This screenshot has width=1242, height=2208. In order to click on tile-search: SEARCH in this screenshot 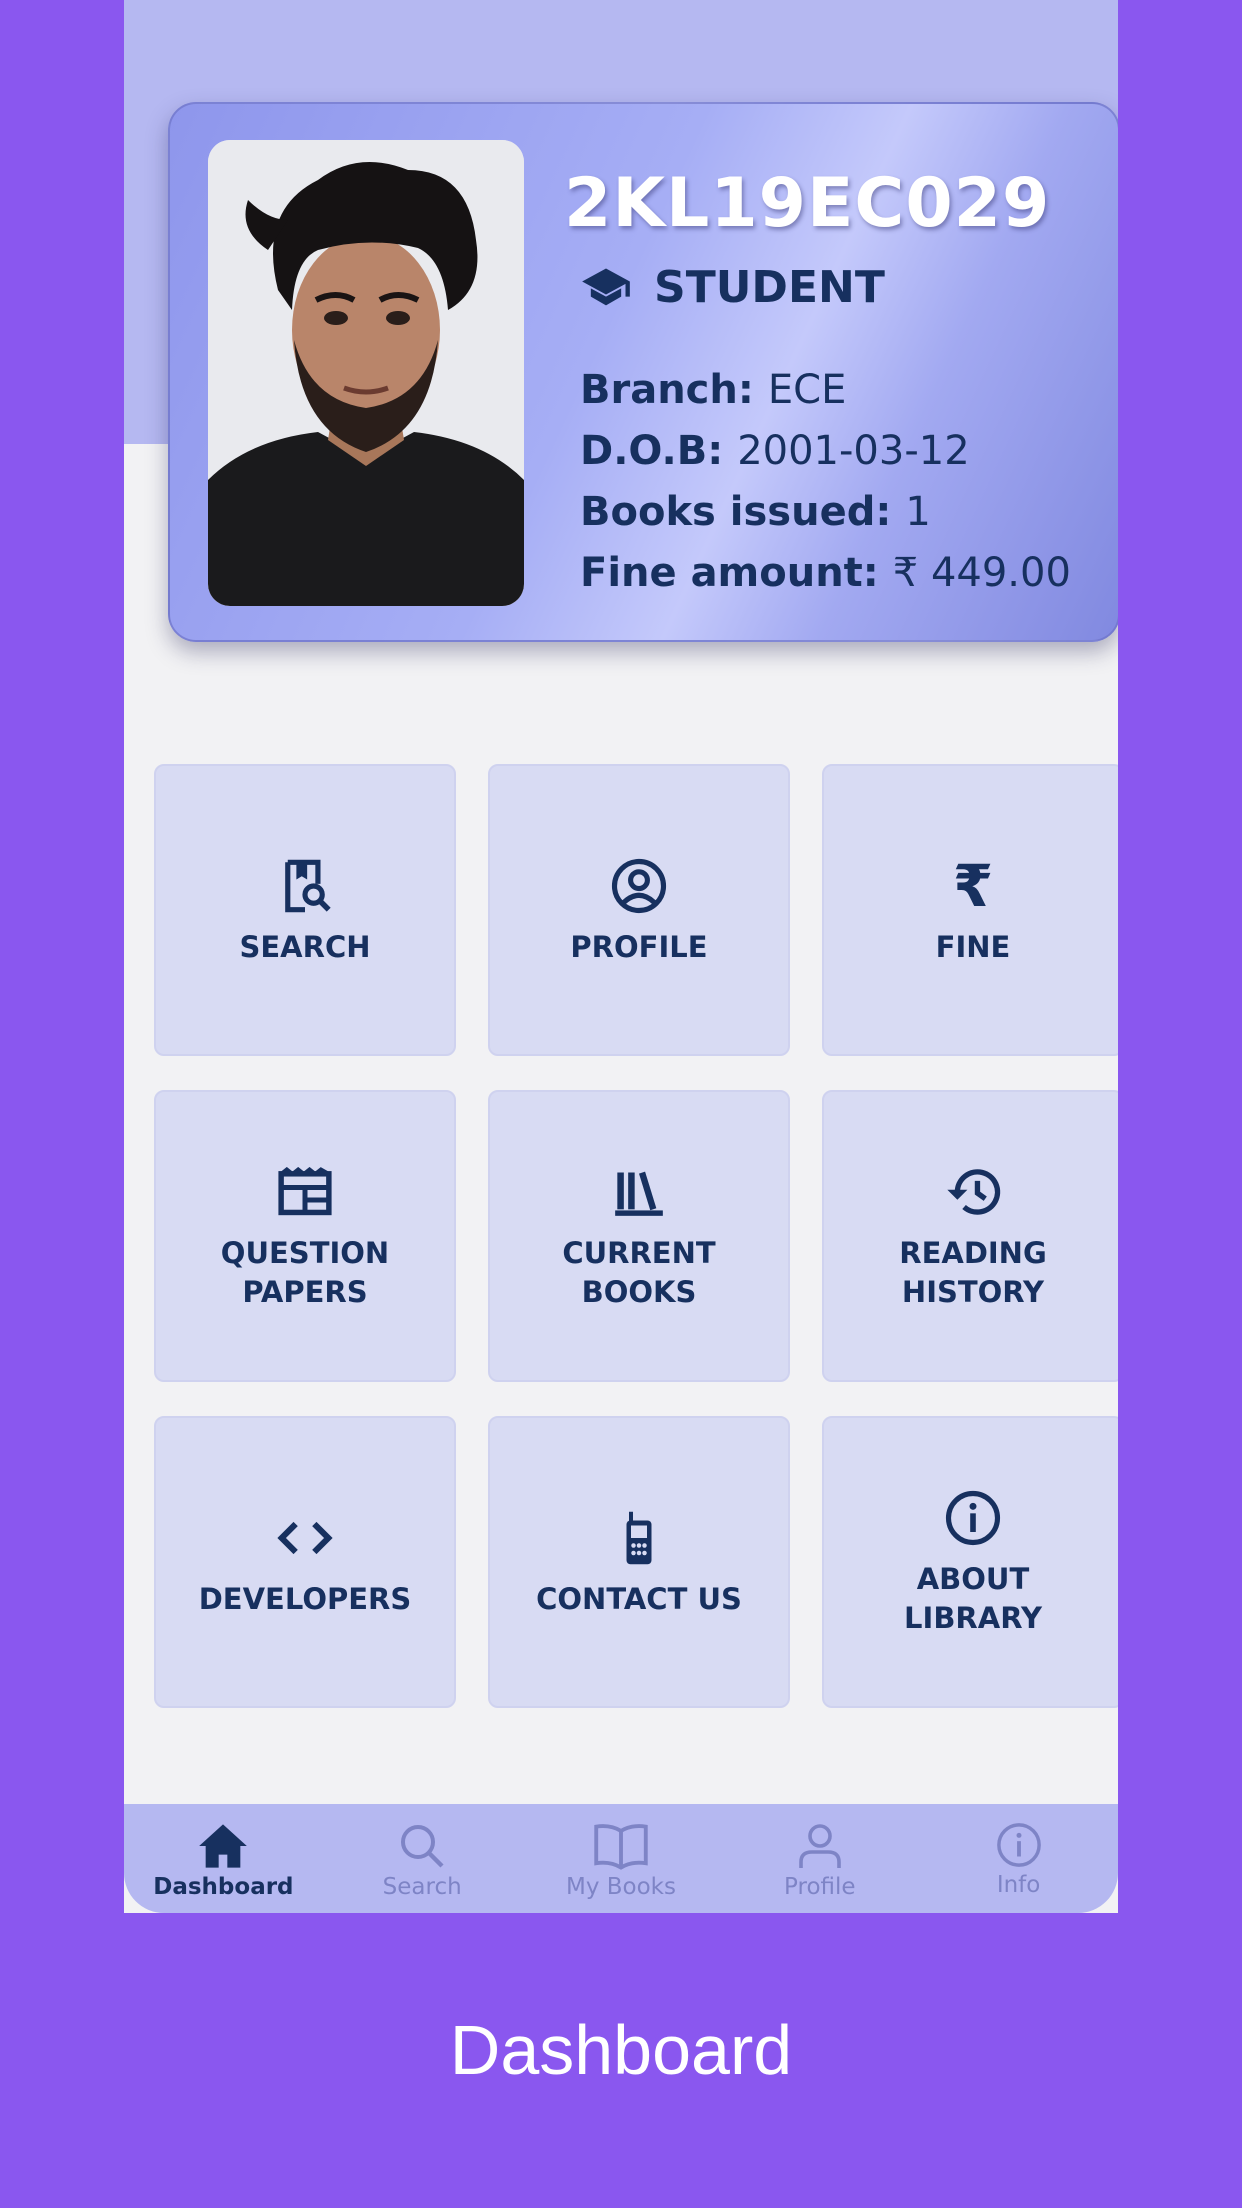, I will do `click(305, 910)`.